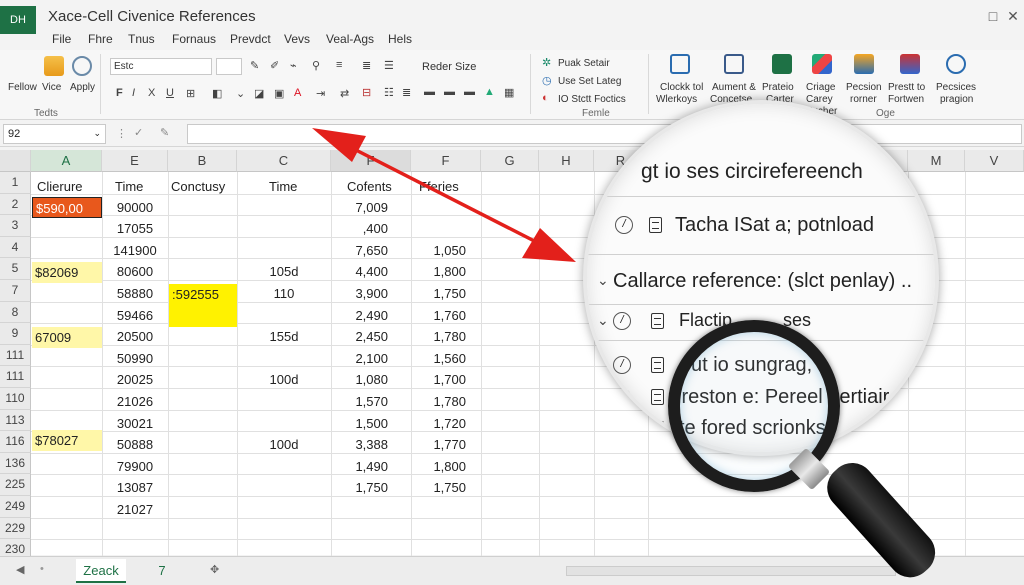 The height and width of the screenshot is (585, 1024). I want to click on arrow-head-right, so click(549, 245).